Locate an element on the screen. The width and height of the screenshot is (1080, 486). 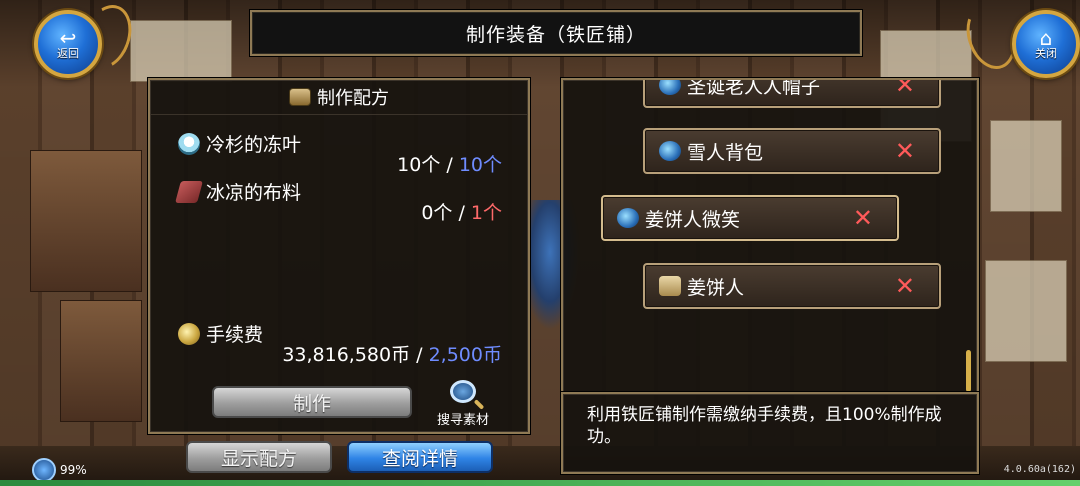
search-materials-button: 搜寻素材 is located at coordinates (463, 404).